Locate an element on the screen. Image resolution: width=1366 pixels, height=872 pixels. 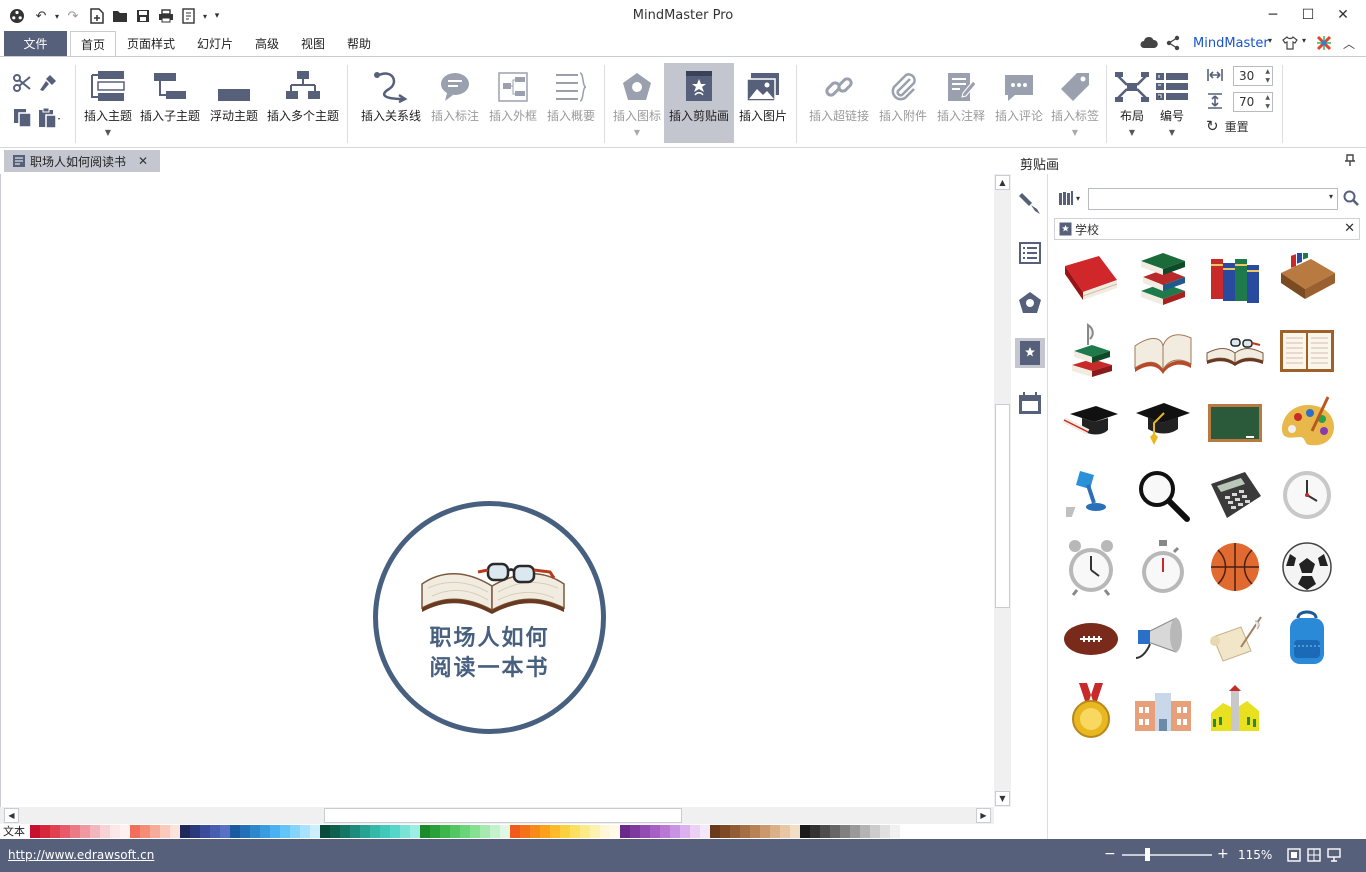
insert-attachment-button: 插入附件 is located at coordinates (903, 103).